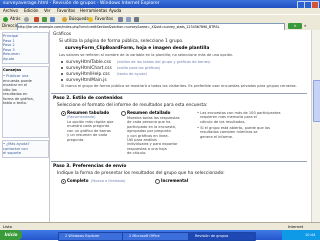 The width and height of the screenshot is (320, 241). Describe the element at coordinates (88, 74) in the screenshot. I see `option-code: surveyHtmlHelp.css` at that location.